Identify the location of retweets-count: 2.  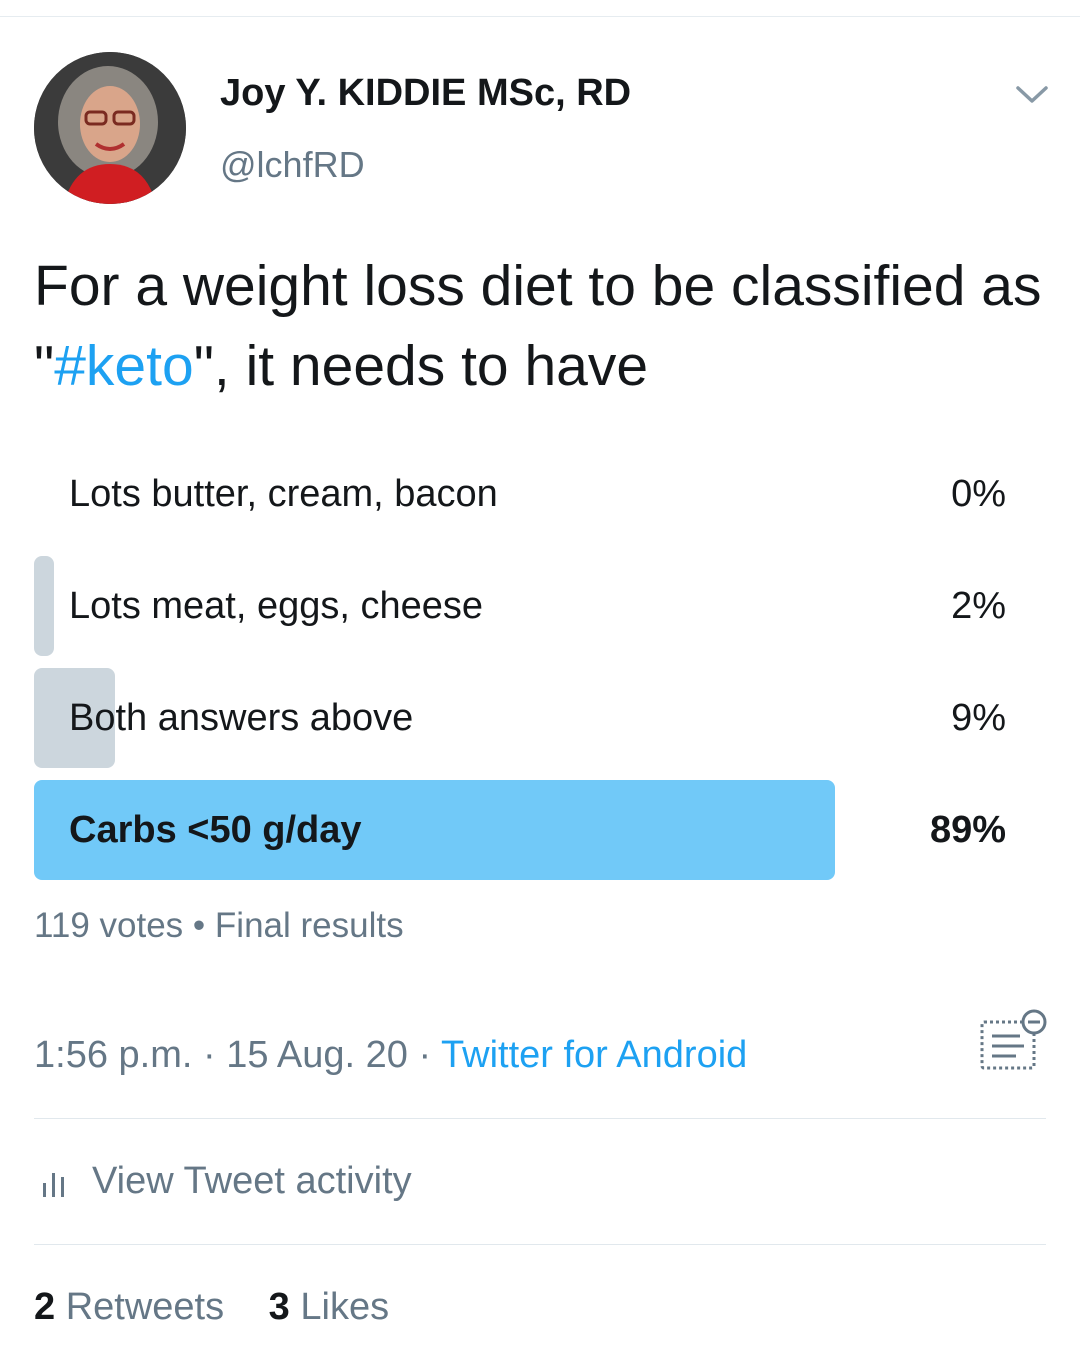
(45, 1307).